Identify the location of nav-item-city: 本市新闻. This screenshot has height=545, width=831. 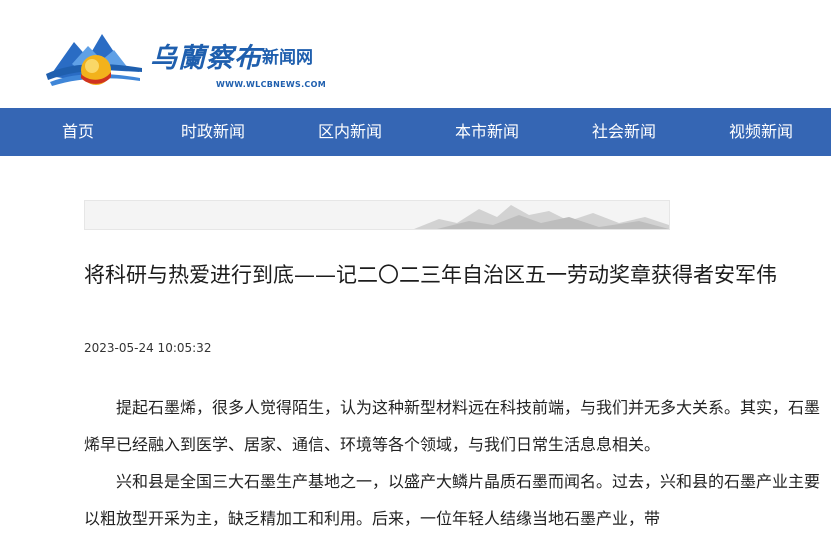
(487, 132).